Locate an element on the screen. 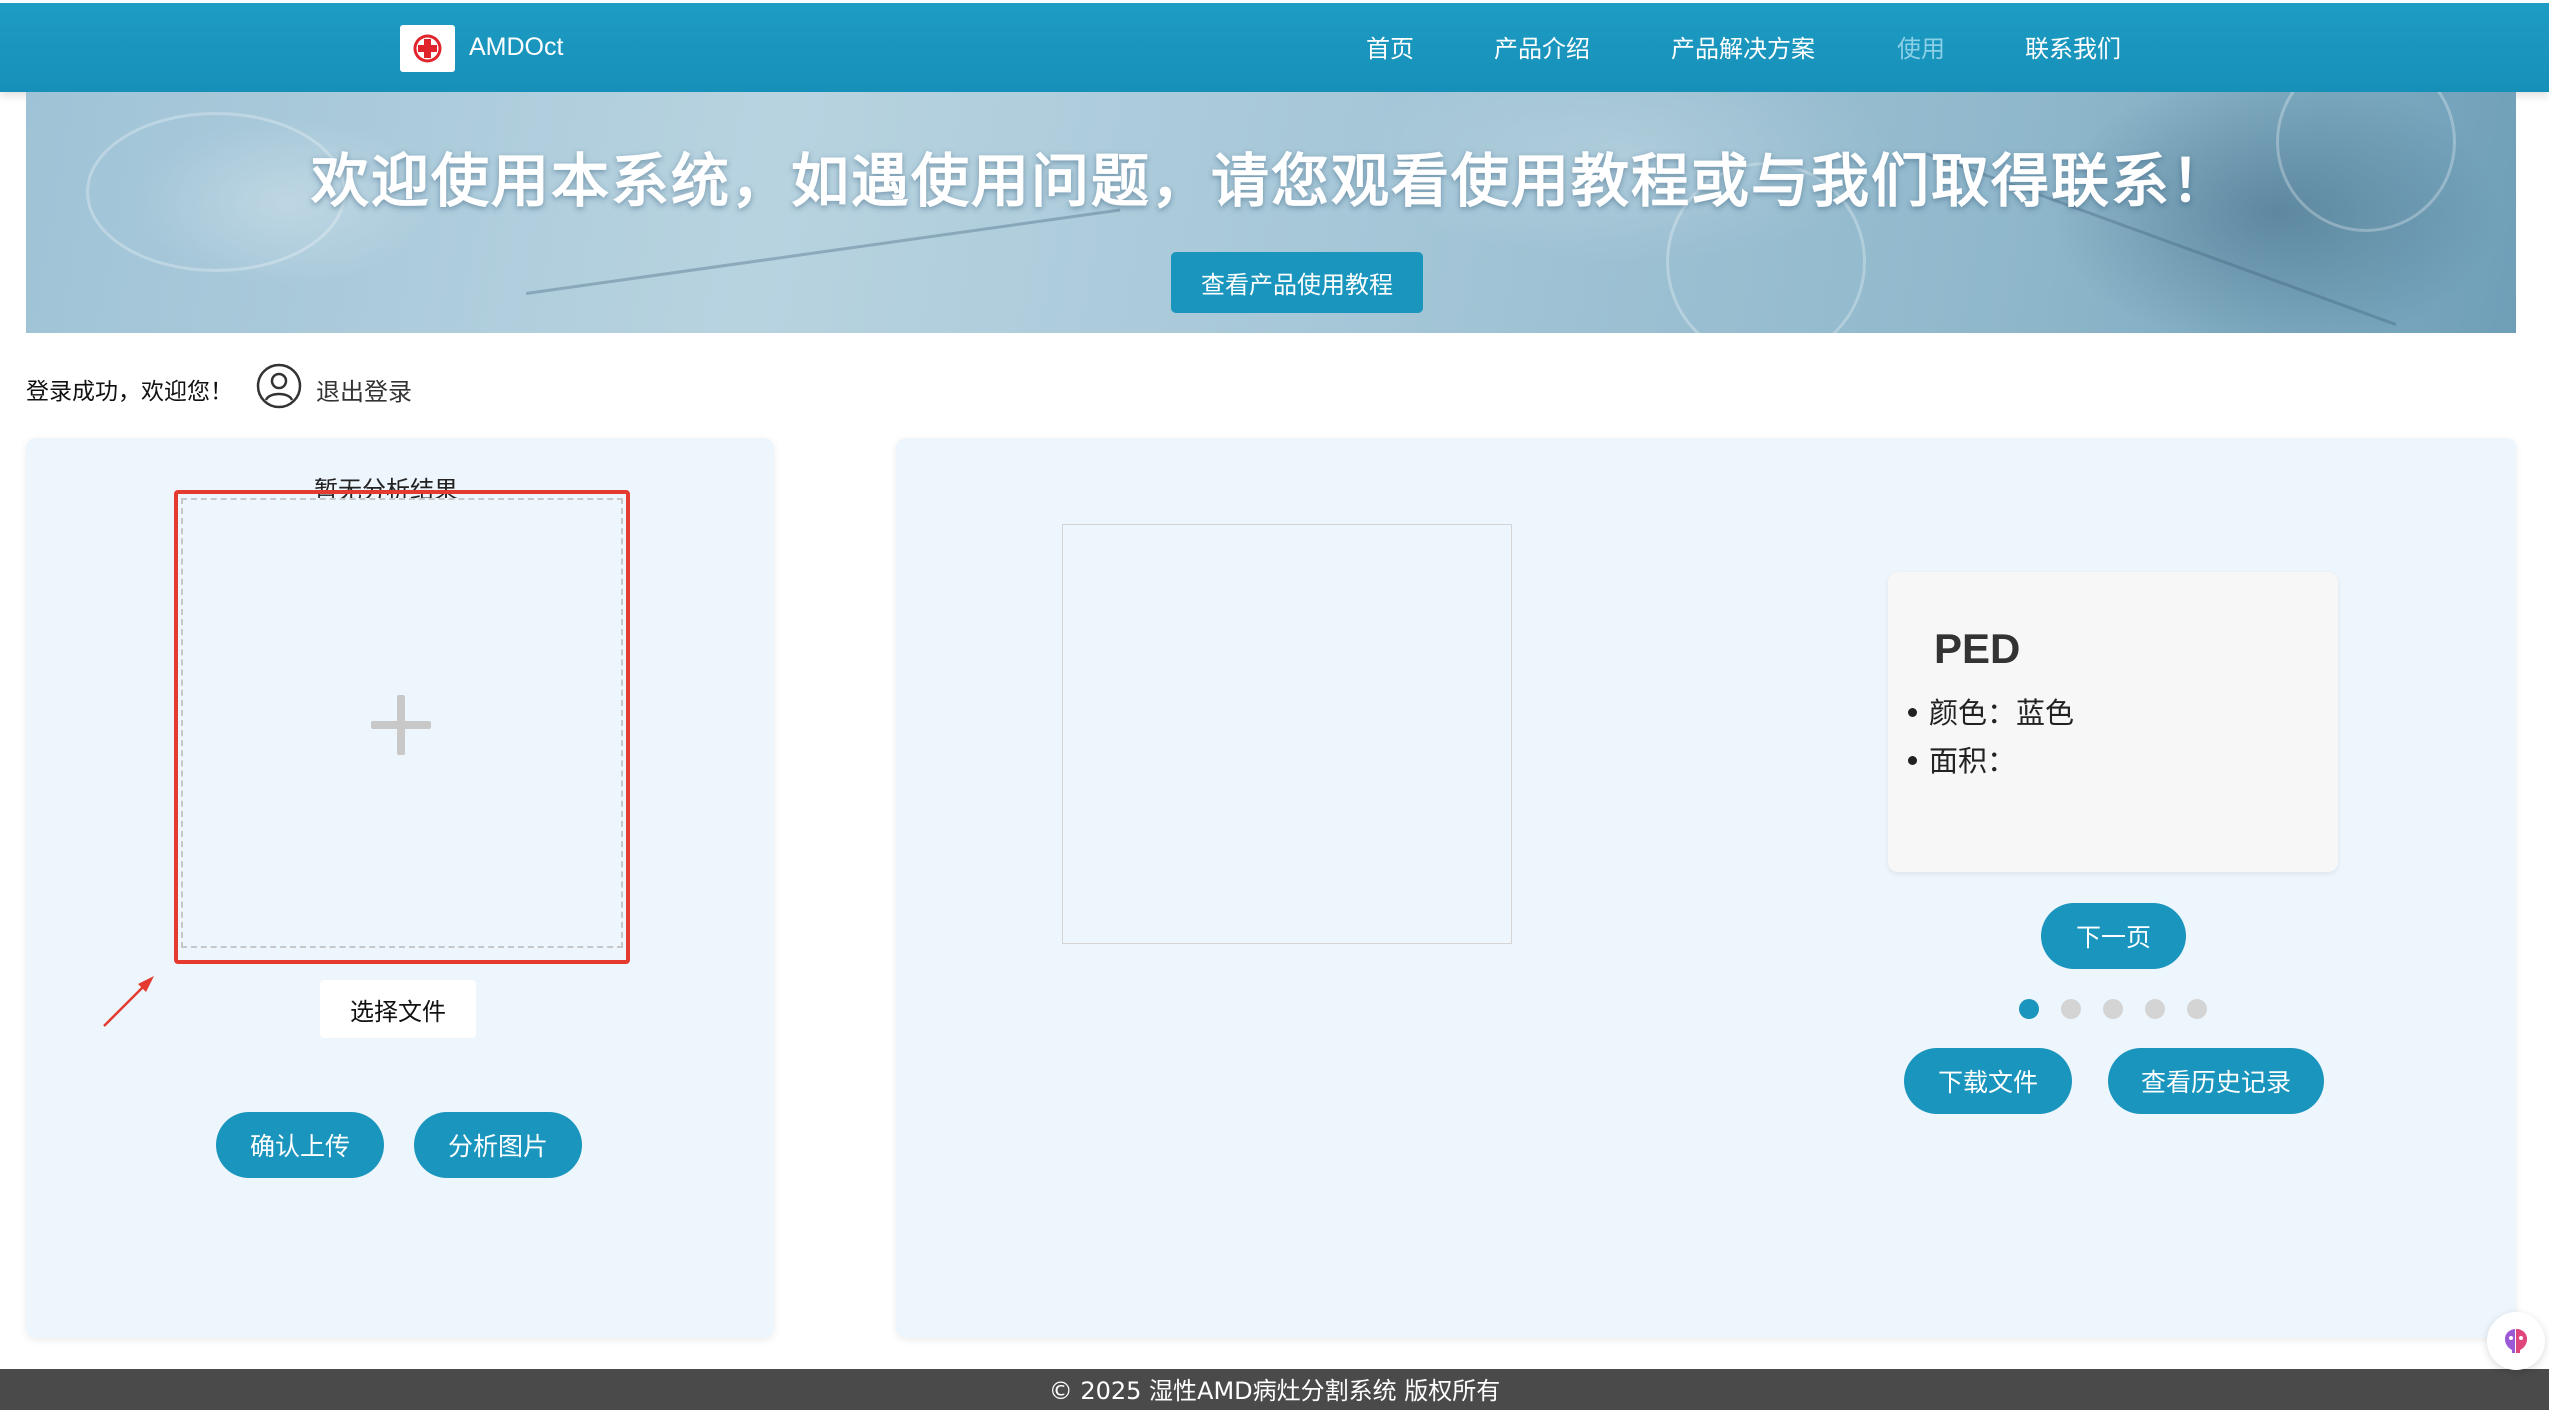 The width and height of the screenshot is (2549, 1410). nav-item-home: 首页 is located at coordinates (1390, 46).